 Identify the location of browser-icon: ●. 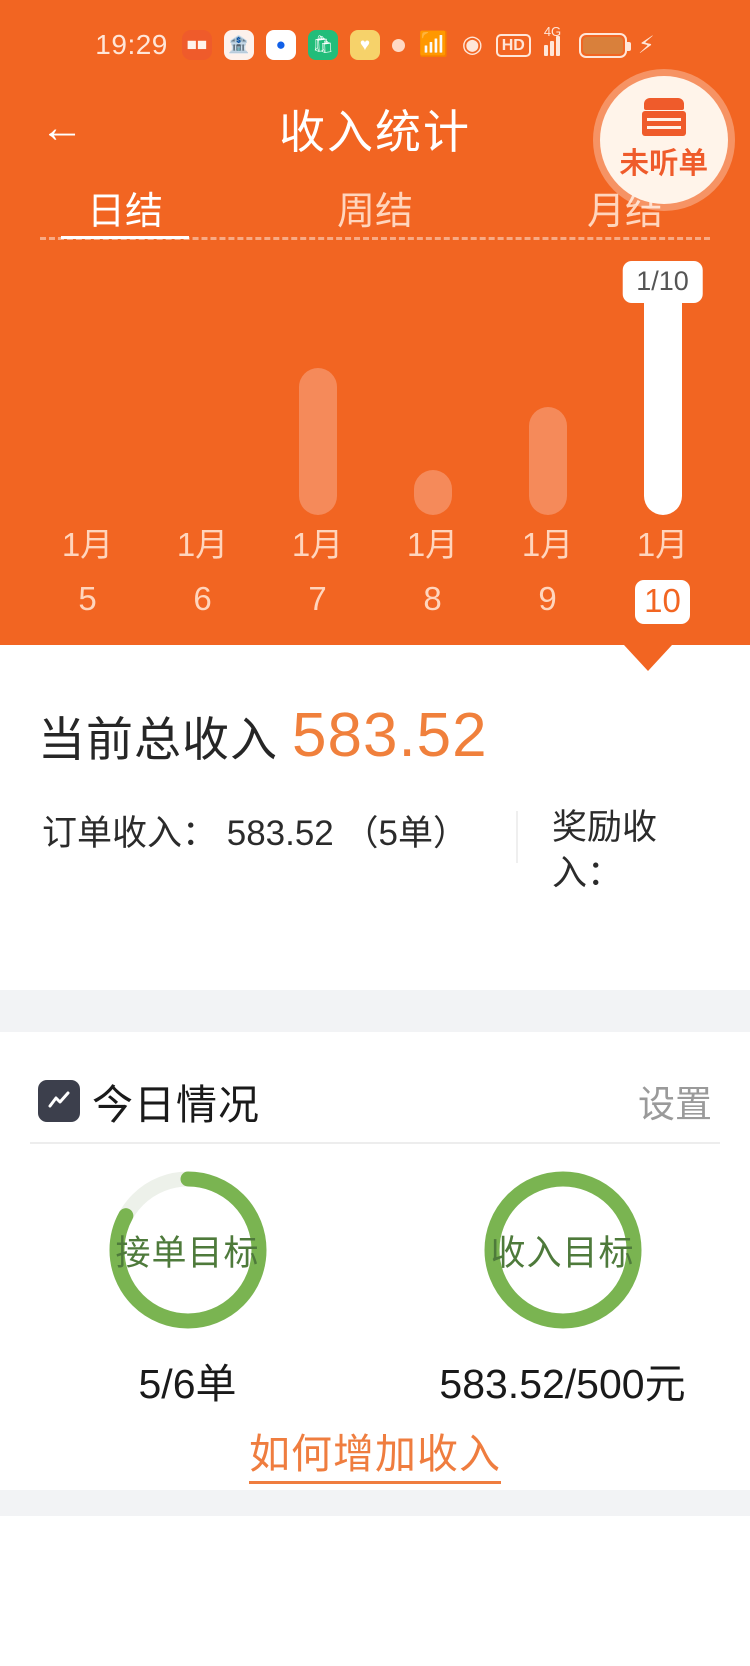
(280, 45).